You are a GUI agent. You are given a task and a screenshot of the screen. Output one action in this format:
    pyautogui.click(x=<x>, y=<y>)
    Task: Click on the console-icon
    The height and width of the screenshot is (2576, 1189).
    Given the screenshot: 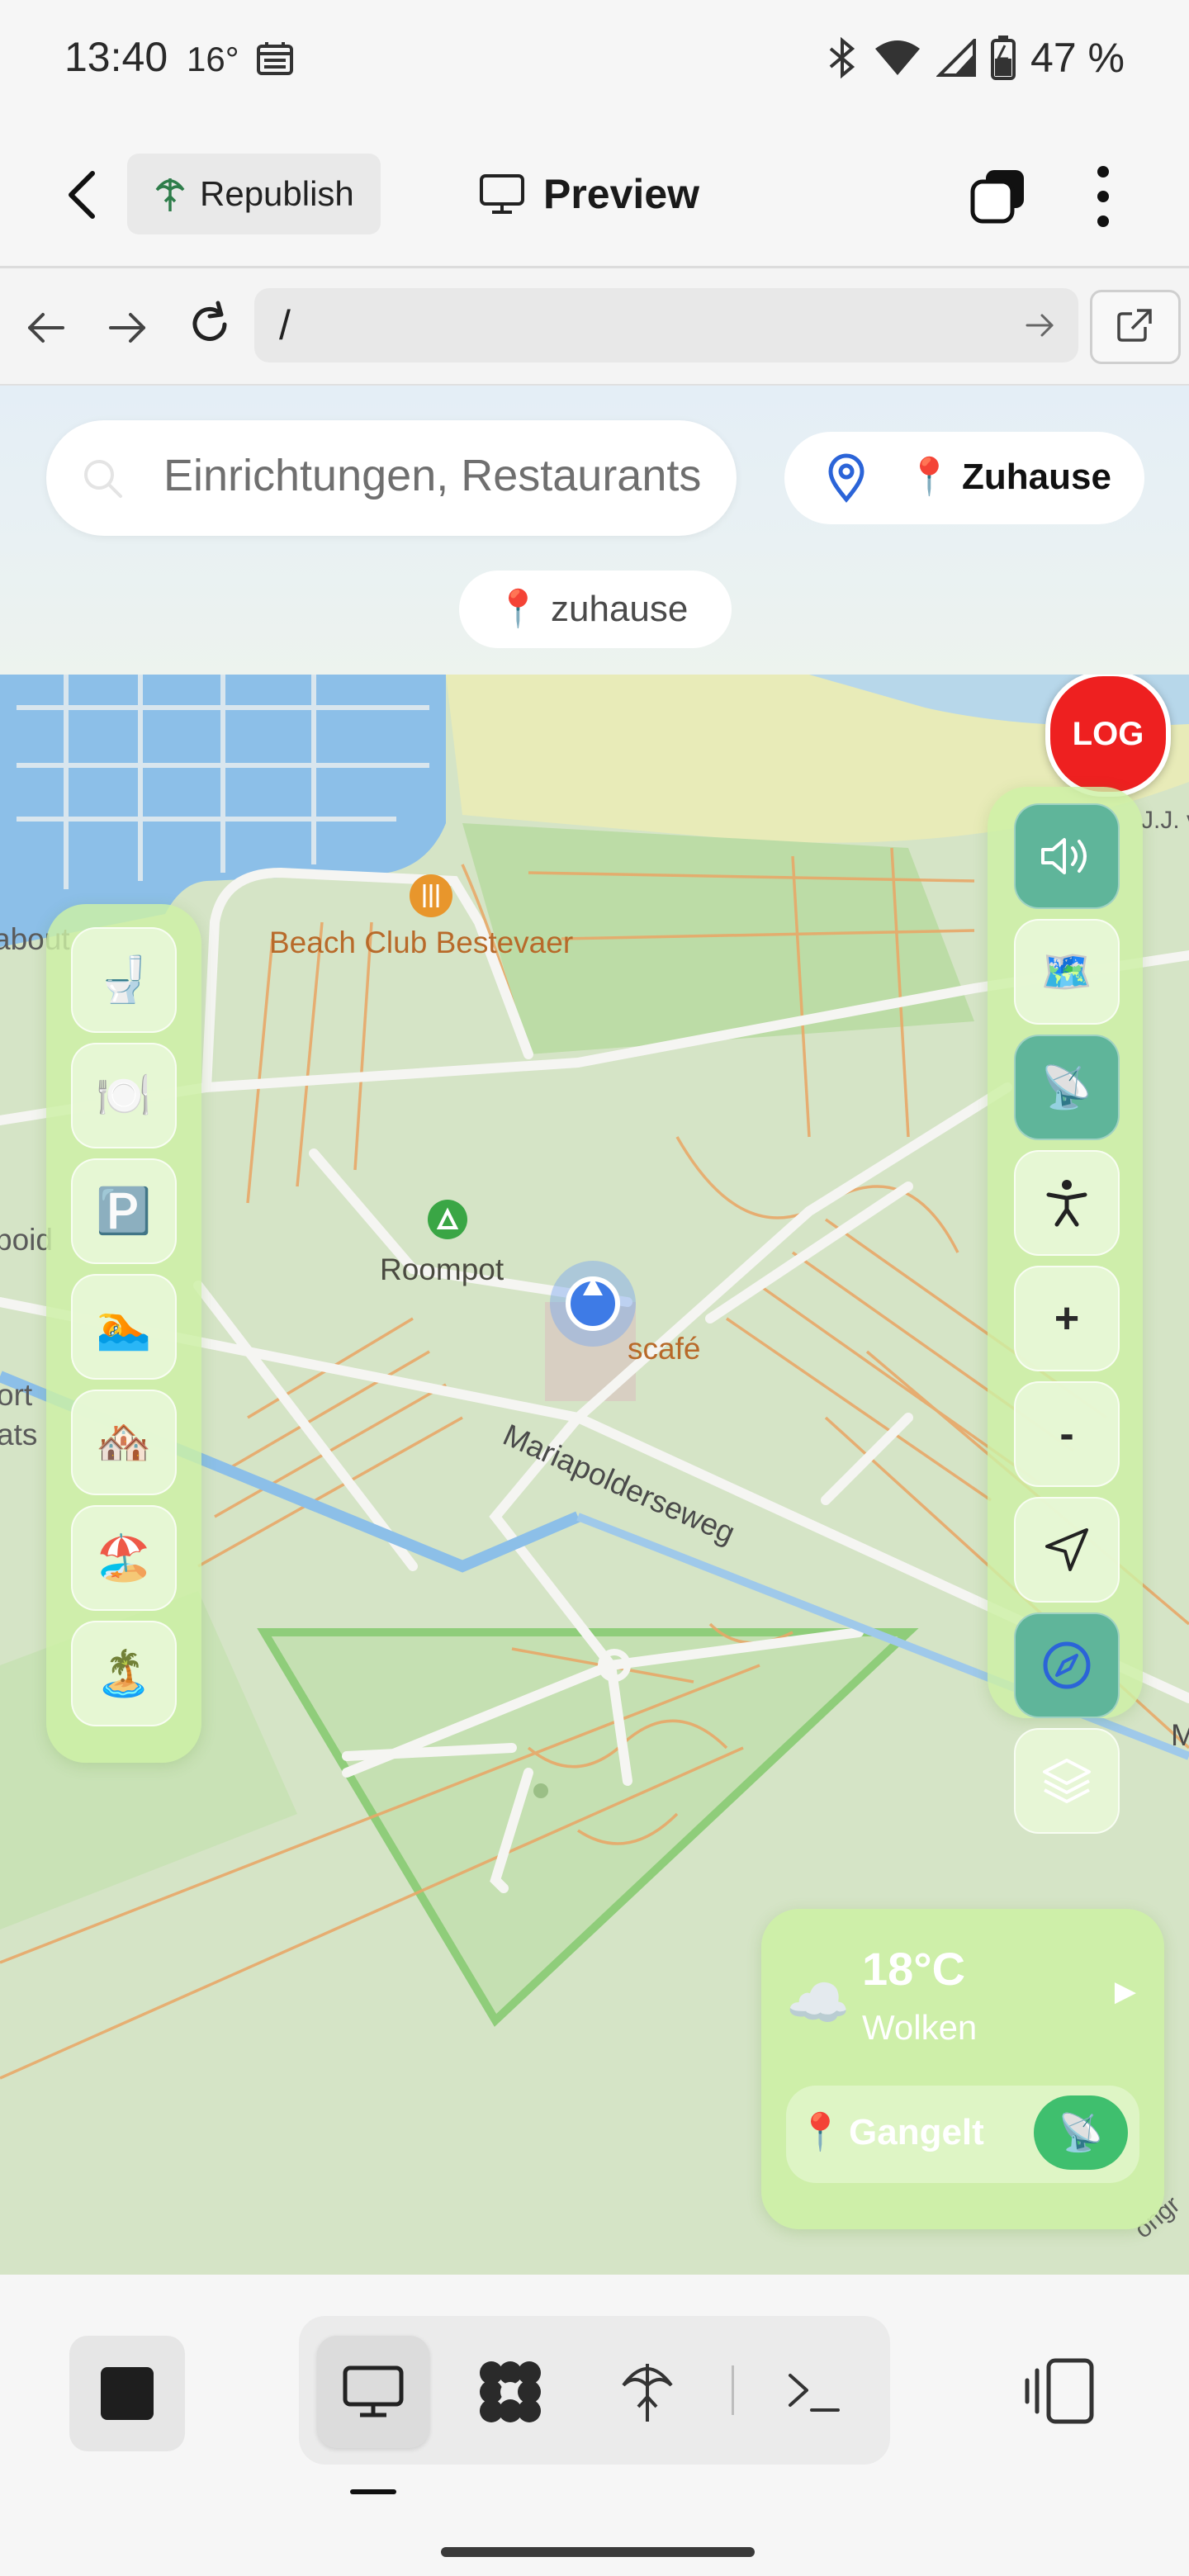 What is the action you would take?
    pyautogui.click(x=814, y=2393)
    